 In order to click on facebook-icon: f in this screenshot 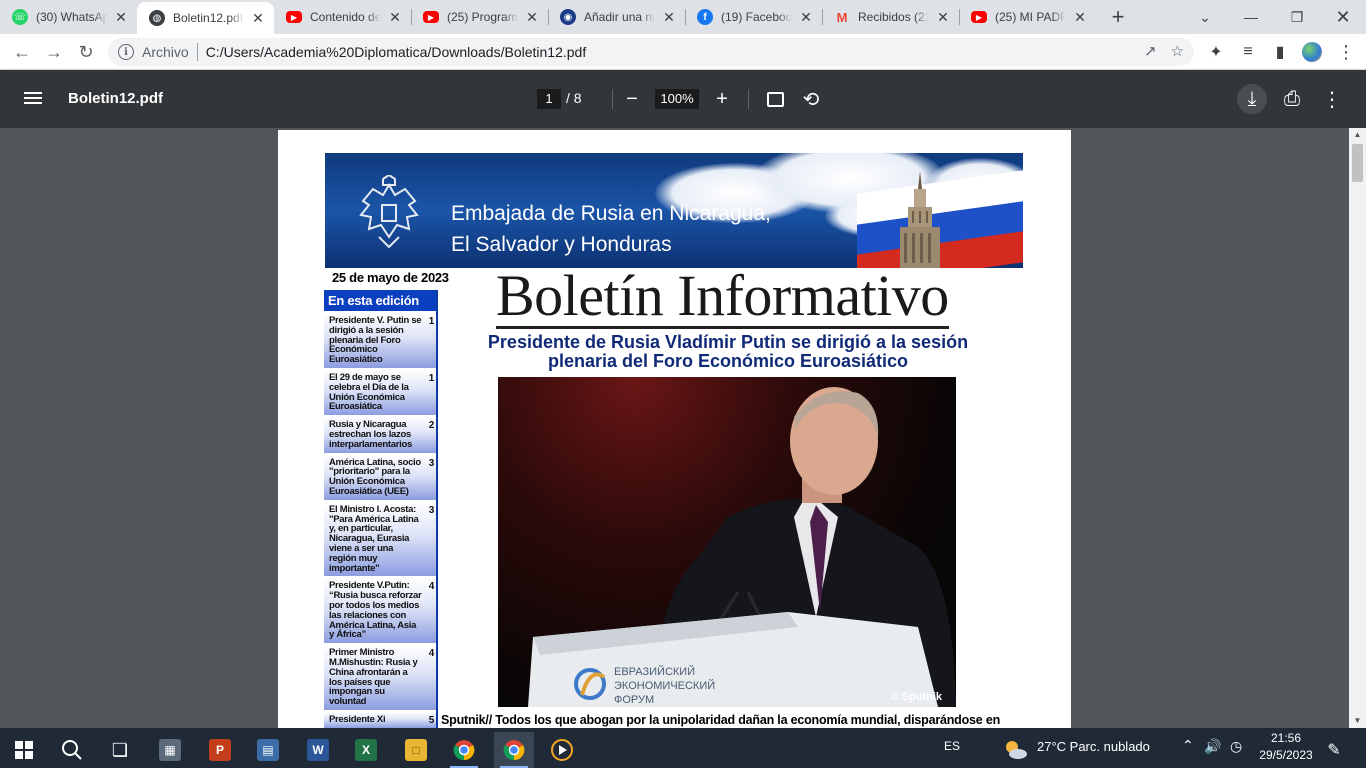, I will do `click(705, 17)`.